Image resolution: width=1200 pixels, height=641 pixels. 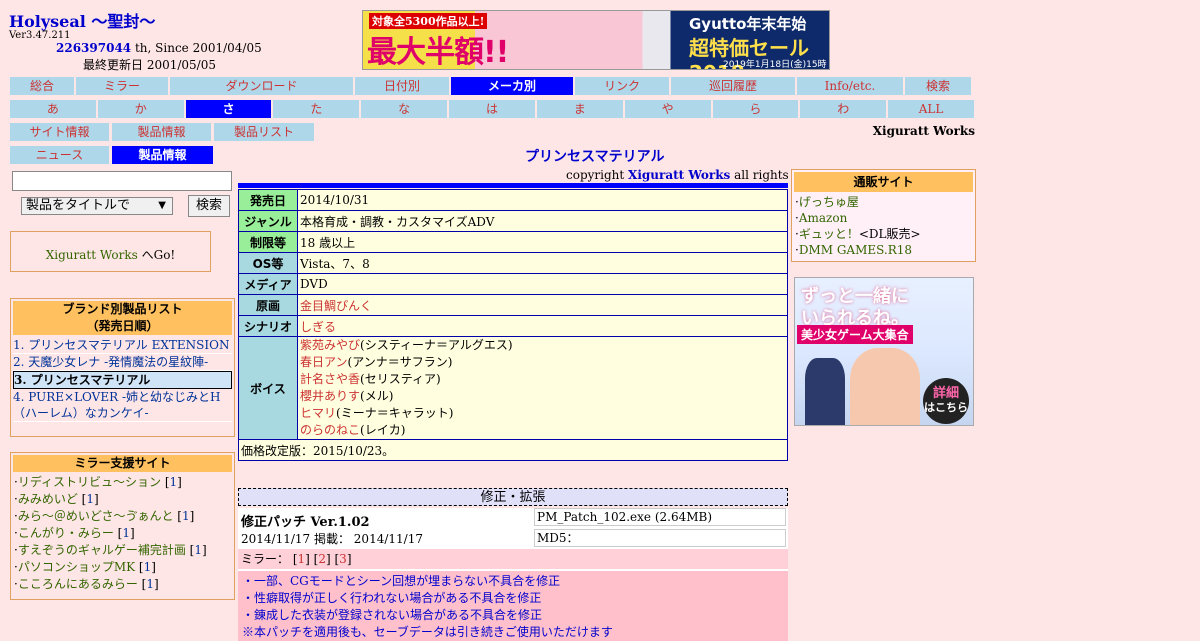 I want to click on mirror-site-link: すえぞうのギャルゲー補完計画, so click(x=102, y=550).